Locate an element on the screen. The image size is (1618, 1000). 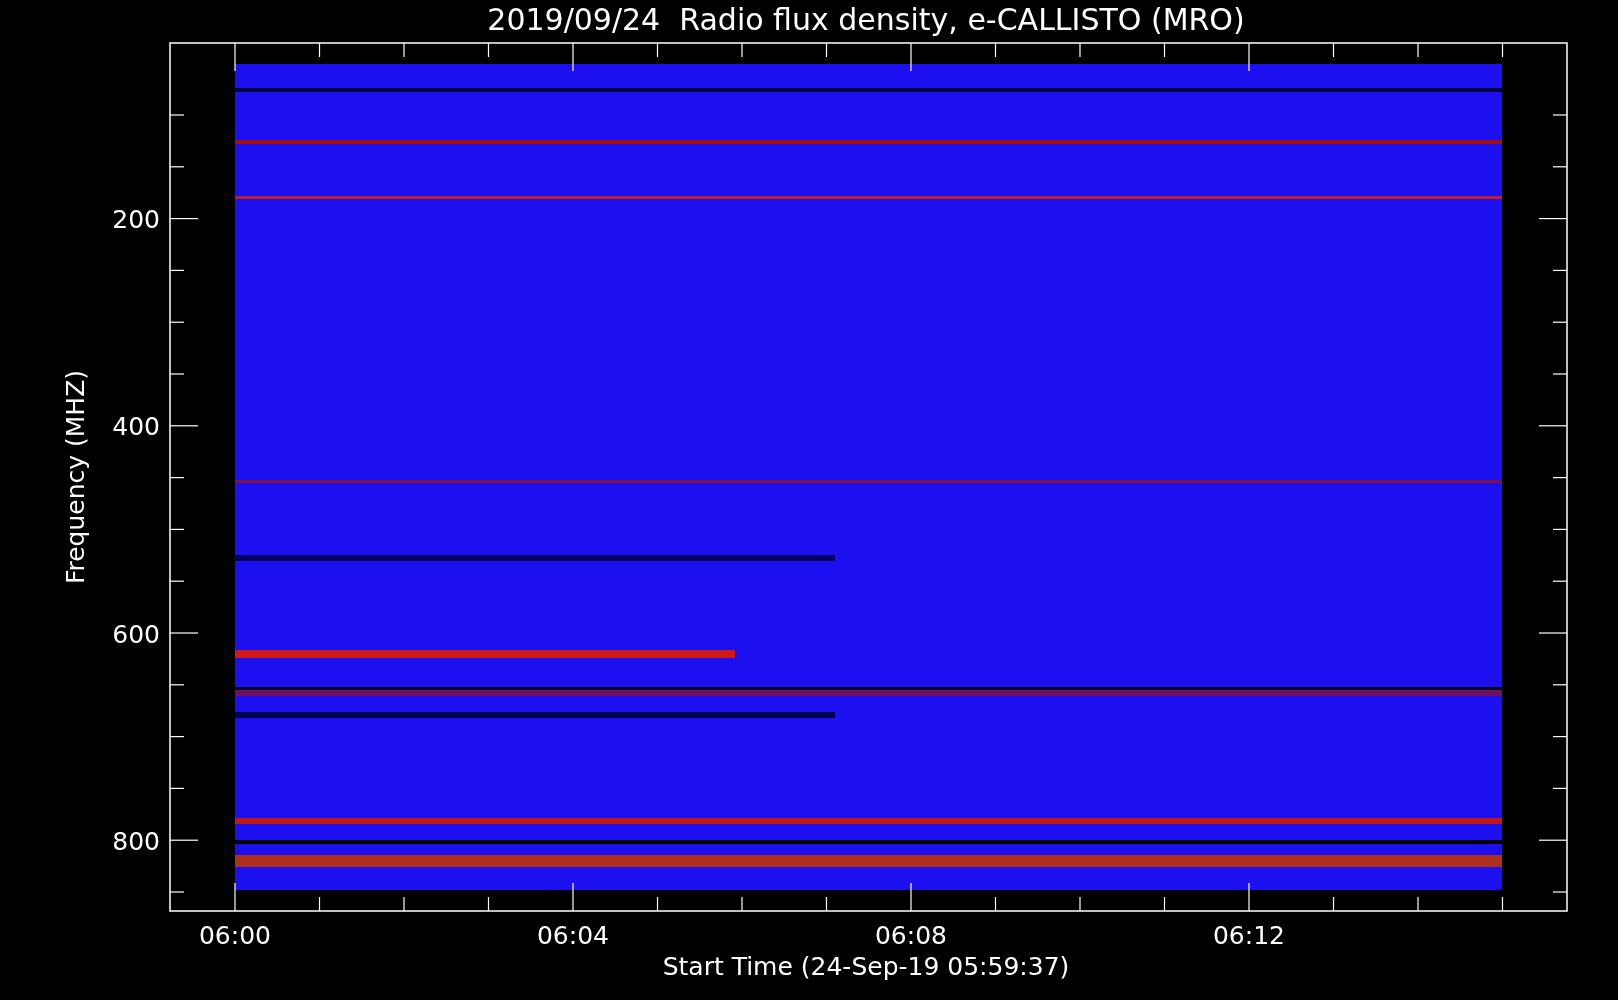
tick-label: 06:12 is located at coordinates (1249, 935).